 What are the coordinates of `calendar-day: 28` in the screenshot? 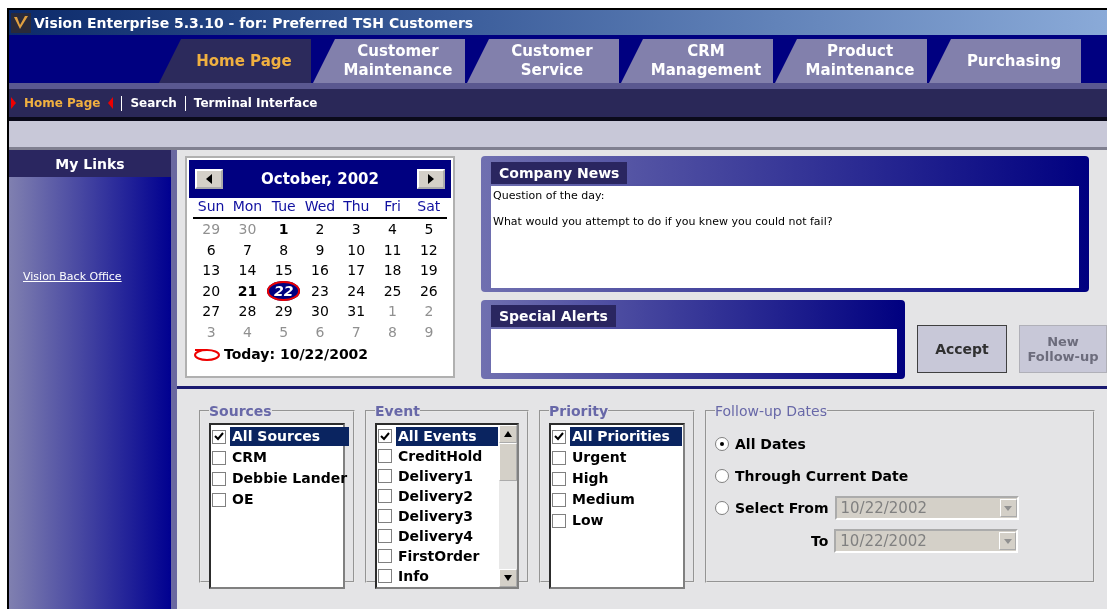 It's located at (247, 311).